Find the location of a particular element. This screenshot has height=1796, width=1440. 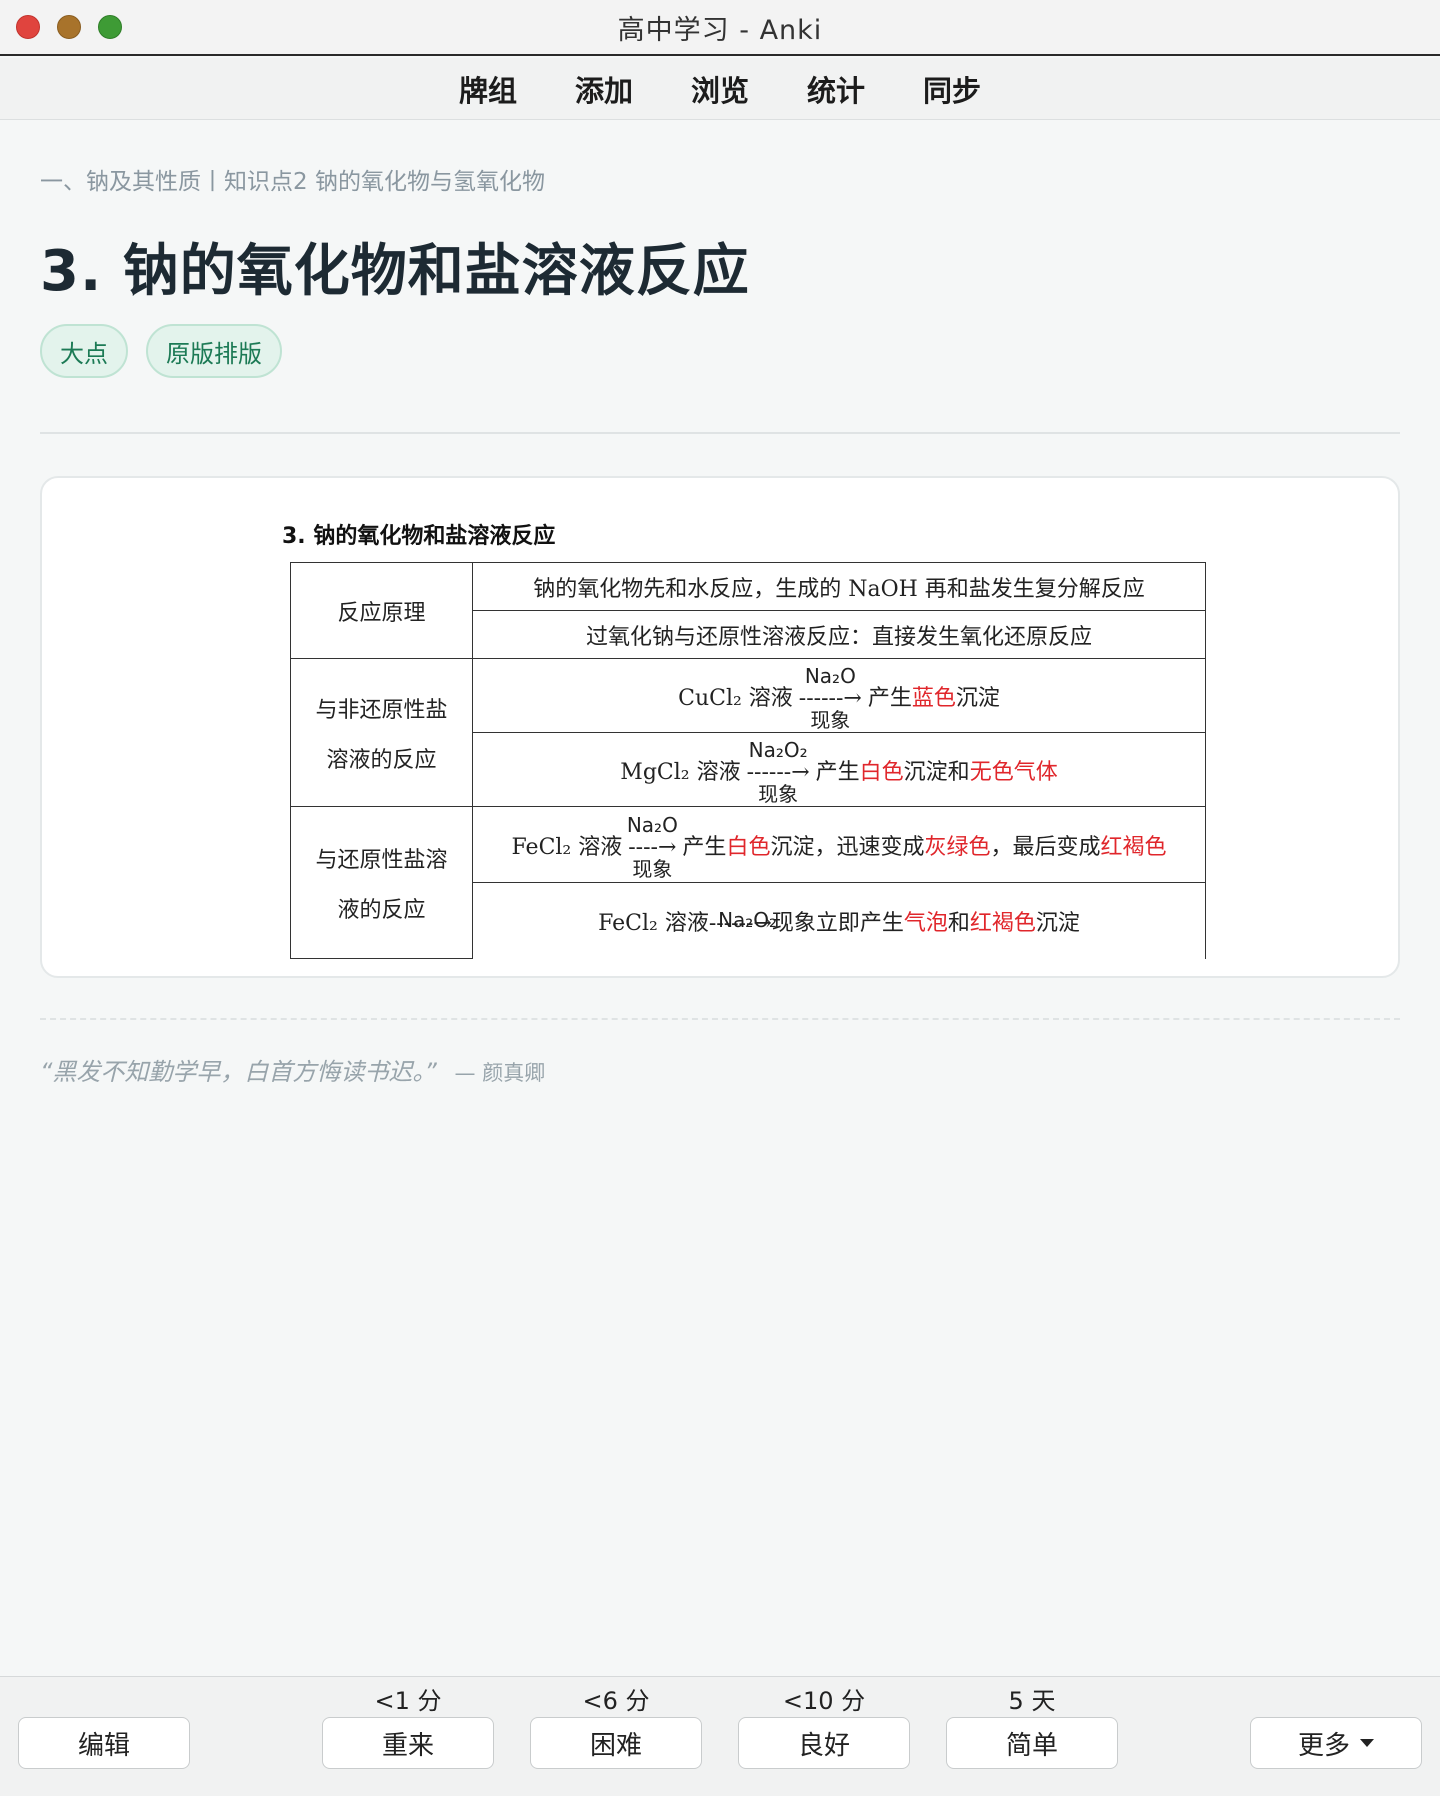

maximize-window-button is located at coordinates (110, 27).